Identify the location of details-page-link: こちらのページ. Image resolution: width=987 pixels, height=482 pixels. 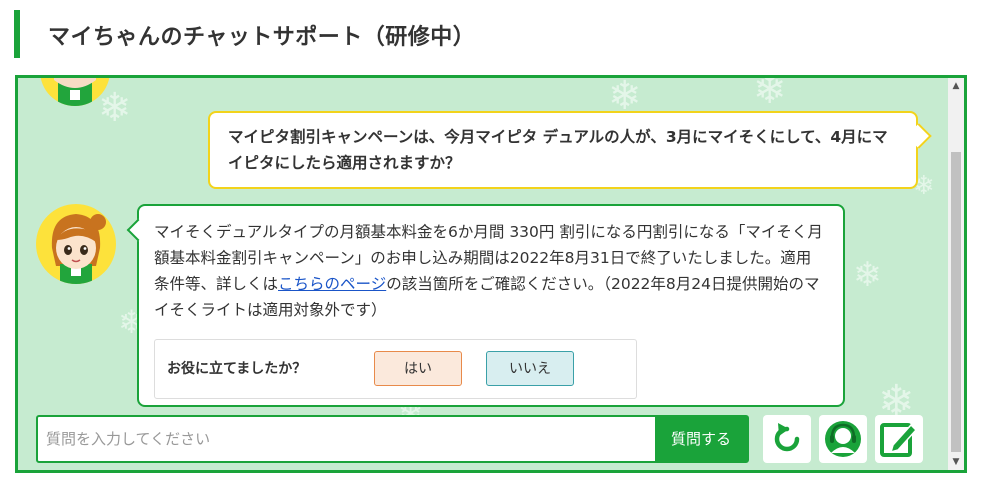
(332, 284).